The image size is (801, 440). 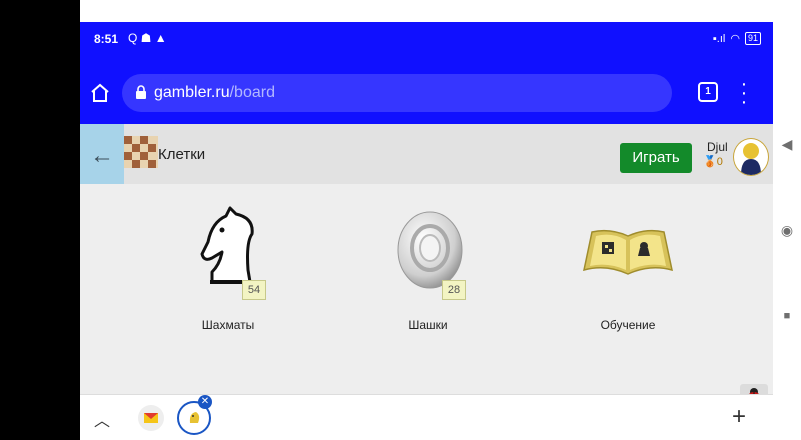 I want to click on battery-indicator: 91, so click(x=752, y=38).